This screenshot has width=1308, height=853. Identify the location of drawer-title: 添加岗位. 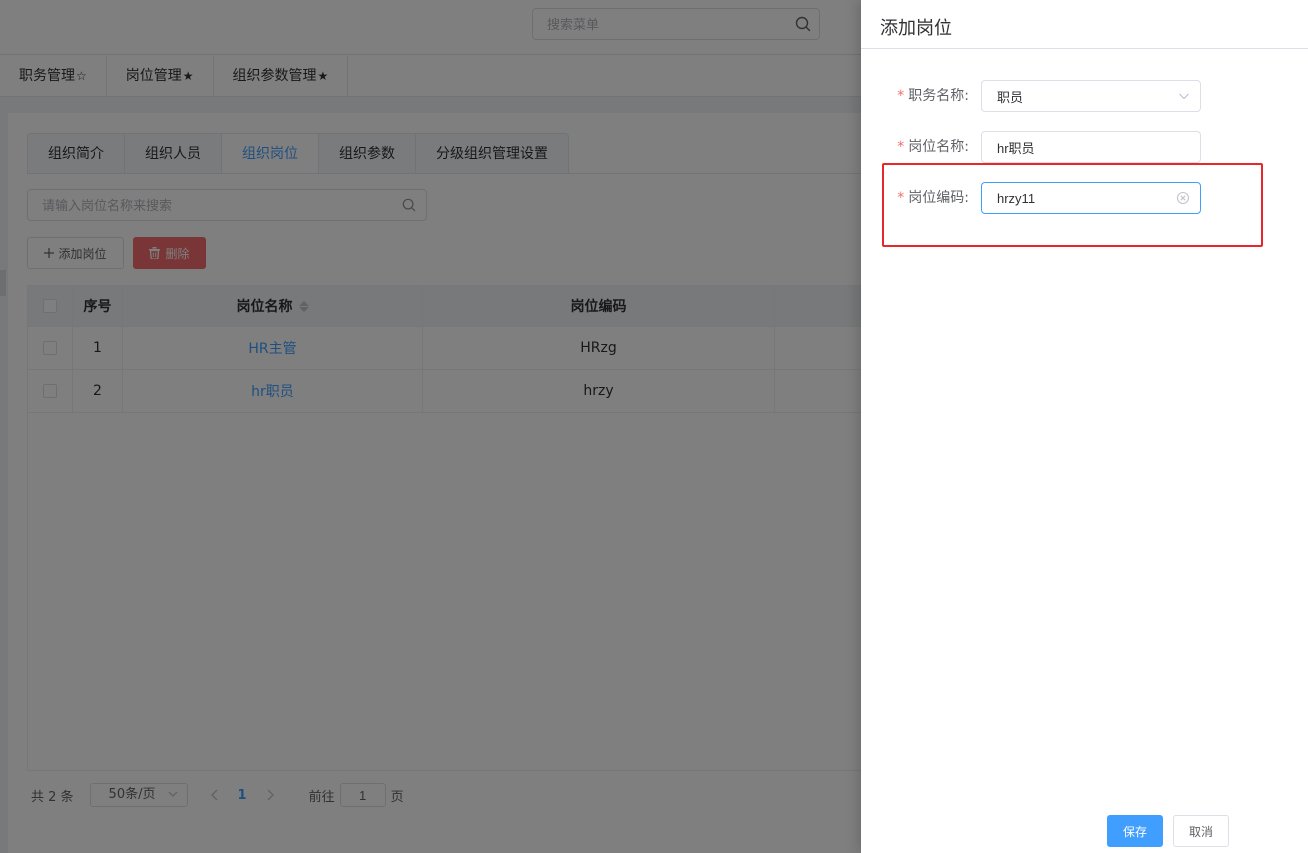
(916, 28).